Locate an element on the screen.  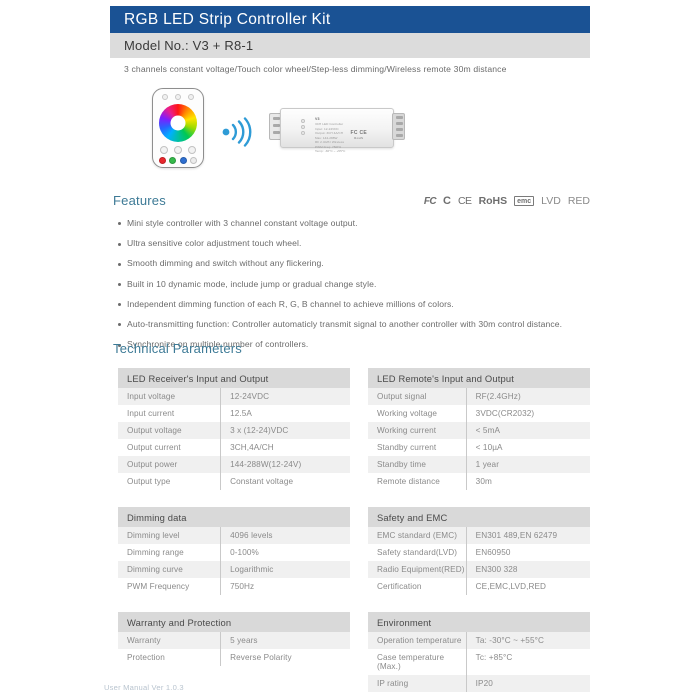
table-row: Dimming level 4096 levels is located at coordinates (234, 535).